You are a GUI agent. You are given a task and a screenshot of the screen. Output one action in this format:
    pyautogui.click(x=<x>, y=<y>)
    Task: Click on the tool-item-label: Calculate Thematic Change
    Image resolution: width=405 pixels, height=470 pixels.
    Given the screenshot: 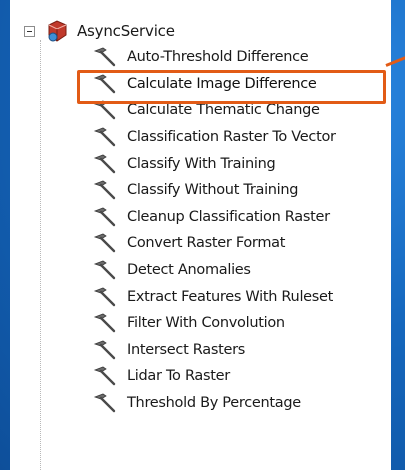 What is the action you would take?
    pyautogui.click(x=223, y=110)
    